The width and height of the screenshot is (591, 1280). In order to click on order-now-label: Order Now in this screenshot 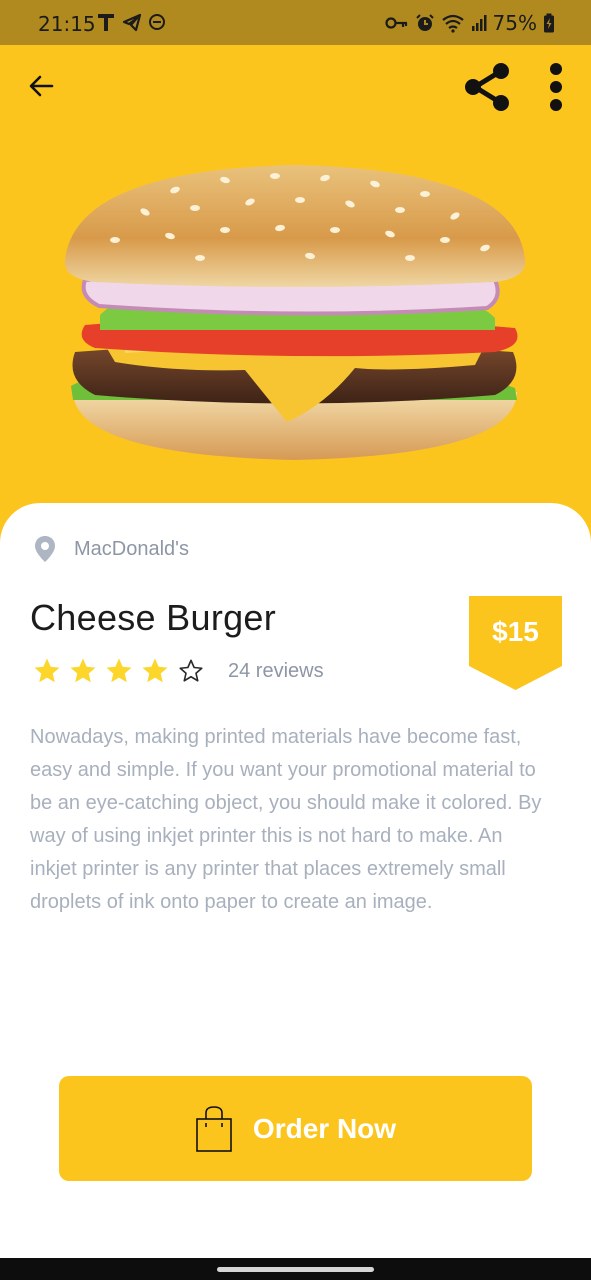, I will do `click(324, 1128)`.